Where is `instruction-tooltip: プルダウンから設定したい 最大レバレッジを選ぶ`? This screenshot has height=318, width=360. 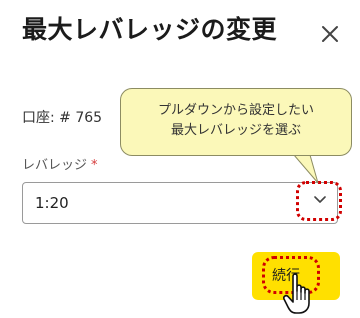
instruction-tooltip: プルダウンから設定したい 最大レバレッジを選ぶ is located at coordinates (236, 122).